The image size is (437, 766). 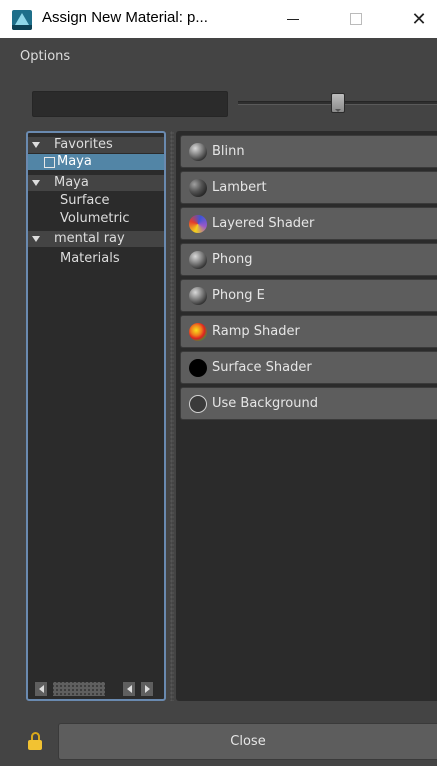 What do you see at coordinates (96, 239) in the screenshot?
I see `tree-item-mental-ray: mental ray` at bounding box center [96, 239].